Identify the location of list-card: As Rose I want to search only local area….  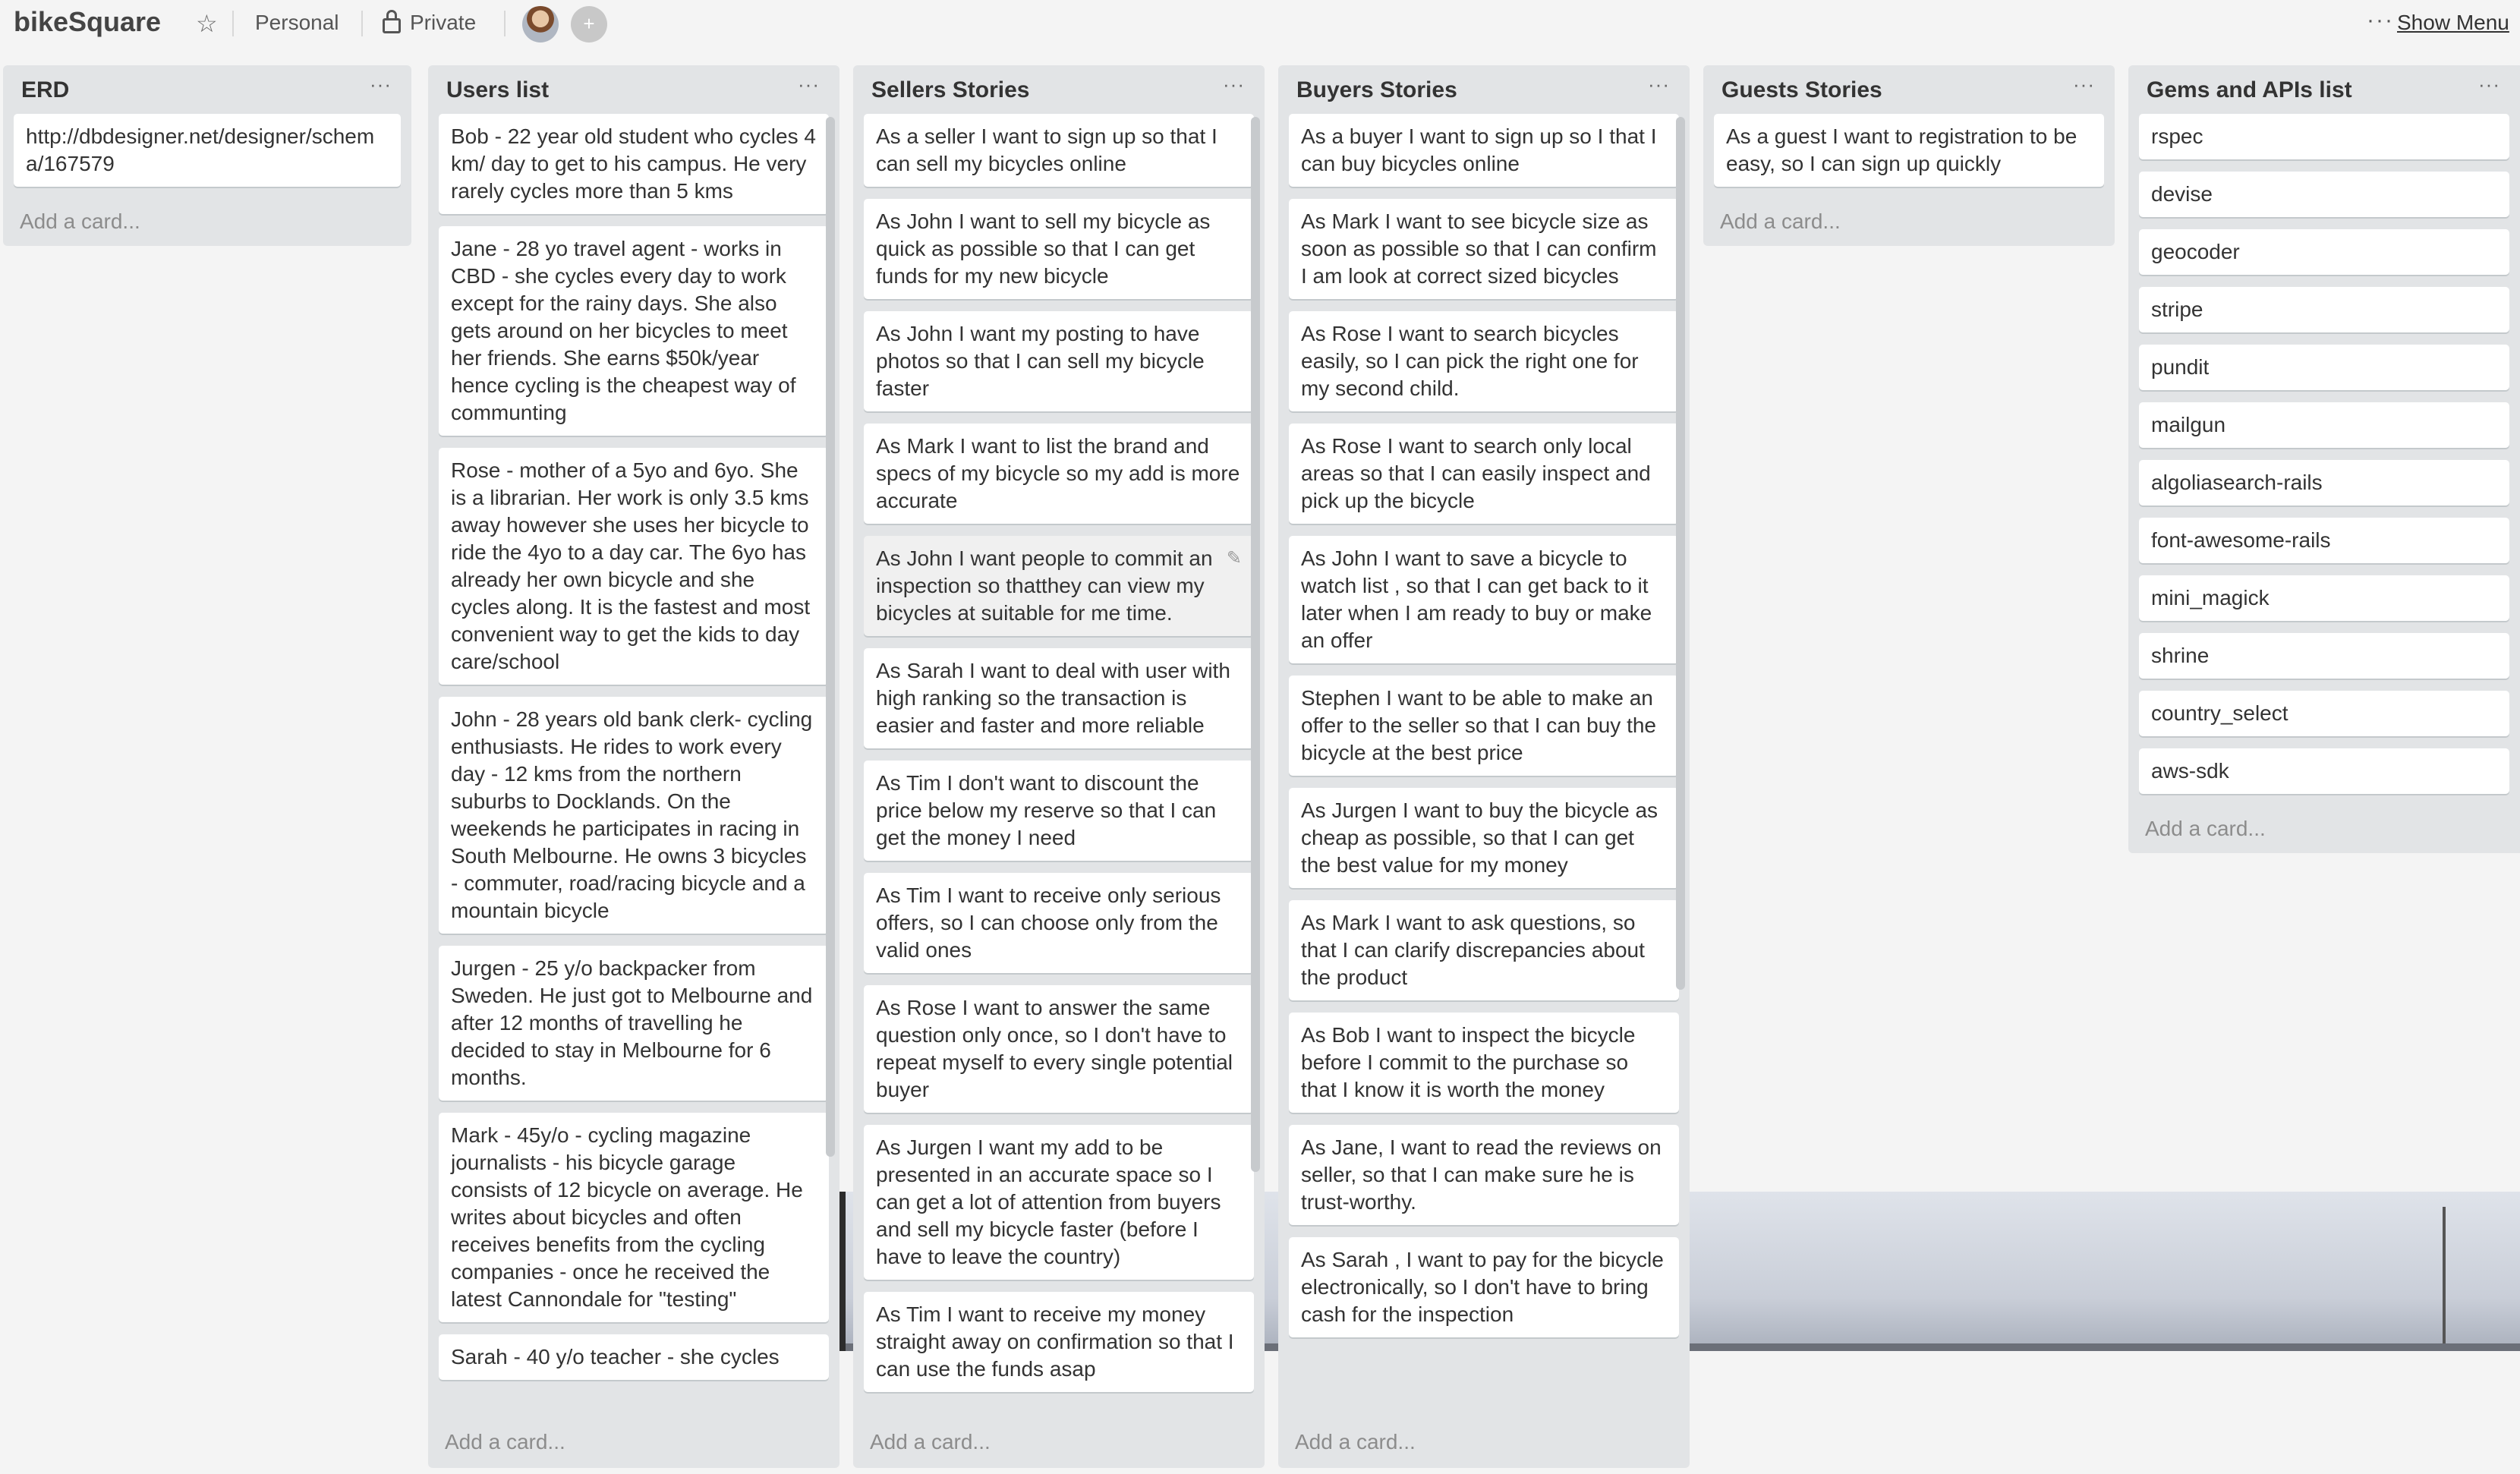
(1484, 474).